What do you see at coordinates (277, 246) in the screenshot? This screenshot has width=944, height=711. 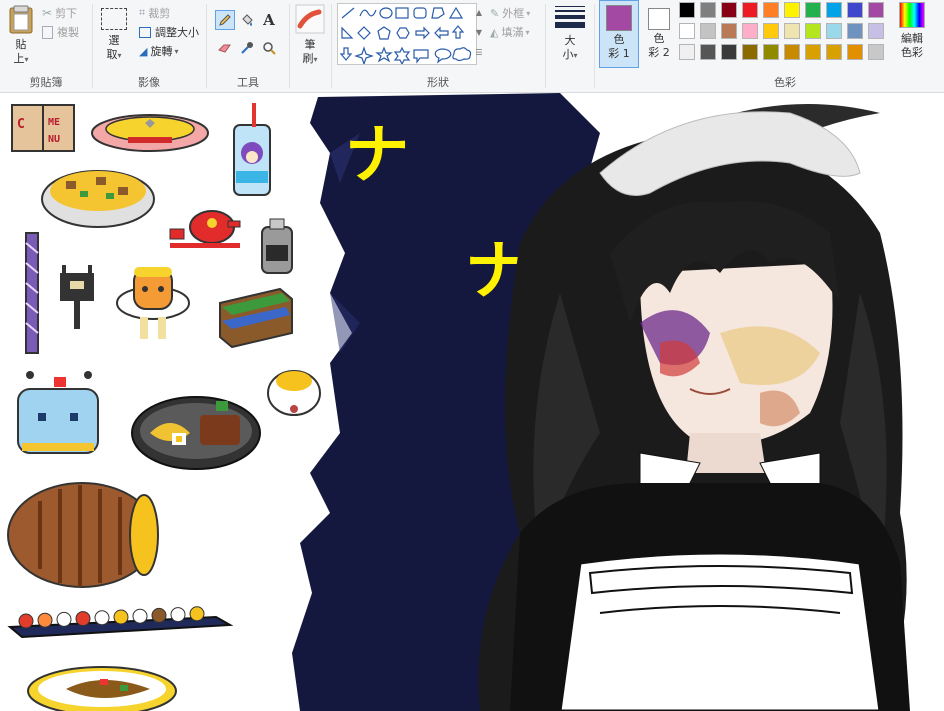 I see `salt-shaker-sprite` at bounding box center [277, 246].